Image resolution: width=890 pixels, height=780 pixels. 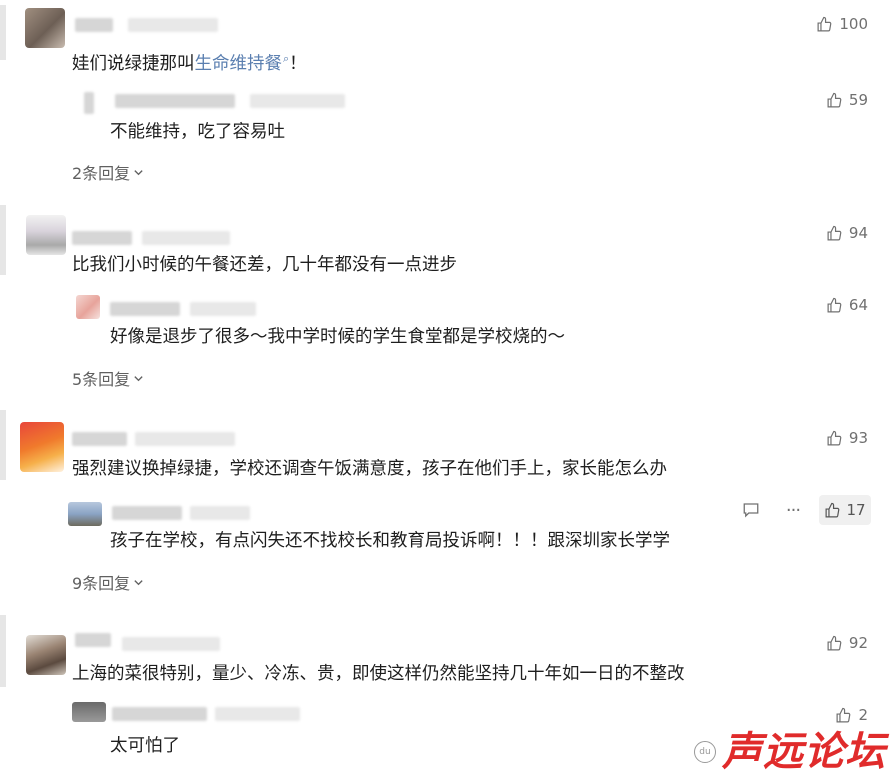 I want to click on reply-text: 太可怕了, so click(x=145, y=746).